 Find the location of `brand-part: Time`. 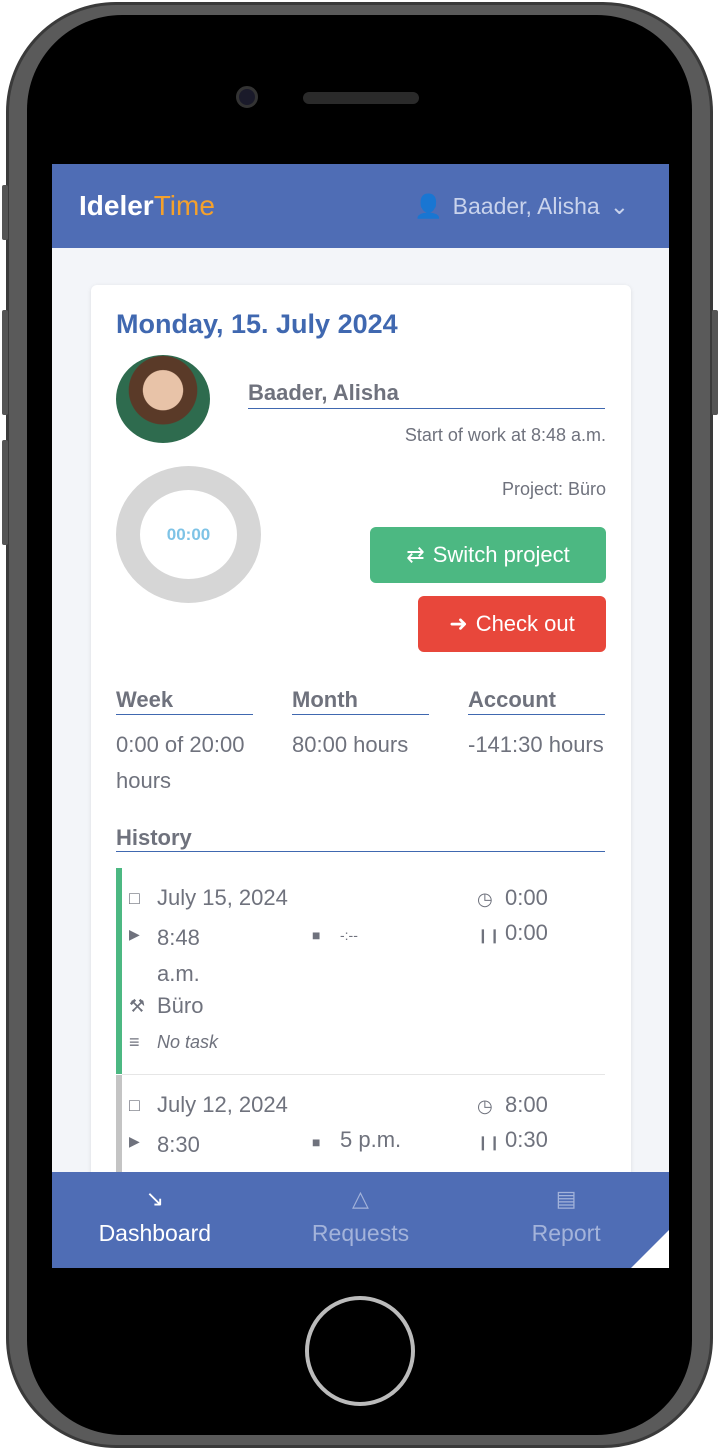

brand-part: Time is located at coordinates (184, 205).